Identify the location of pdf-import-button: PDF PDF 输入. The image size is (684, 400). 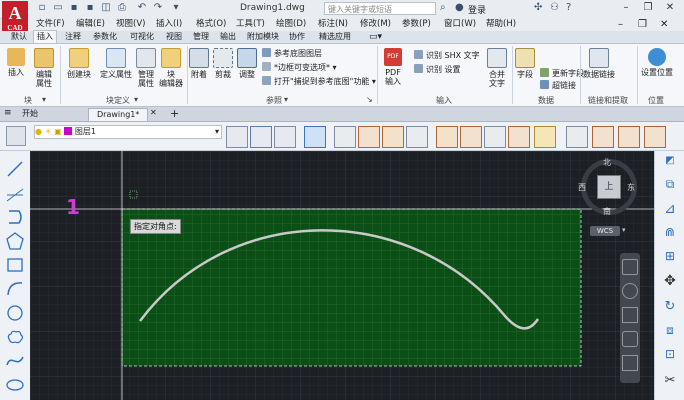
(393, 67).